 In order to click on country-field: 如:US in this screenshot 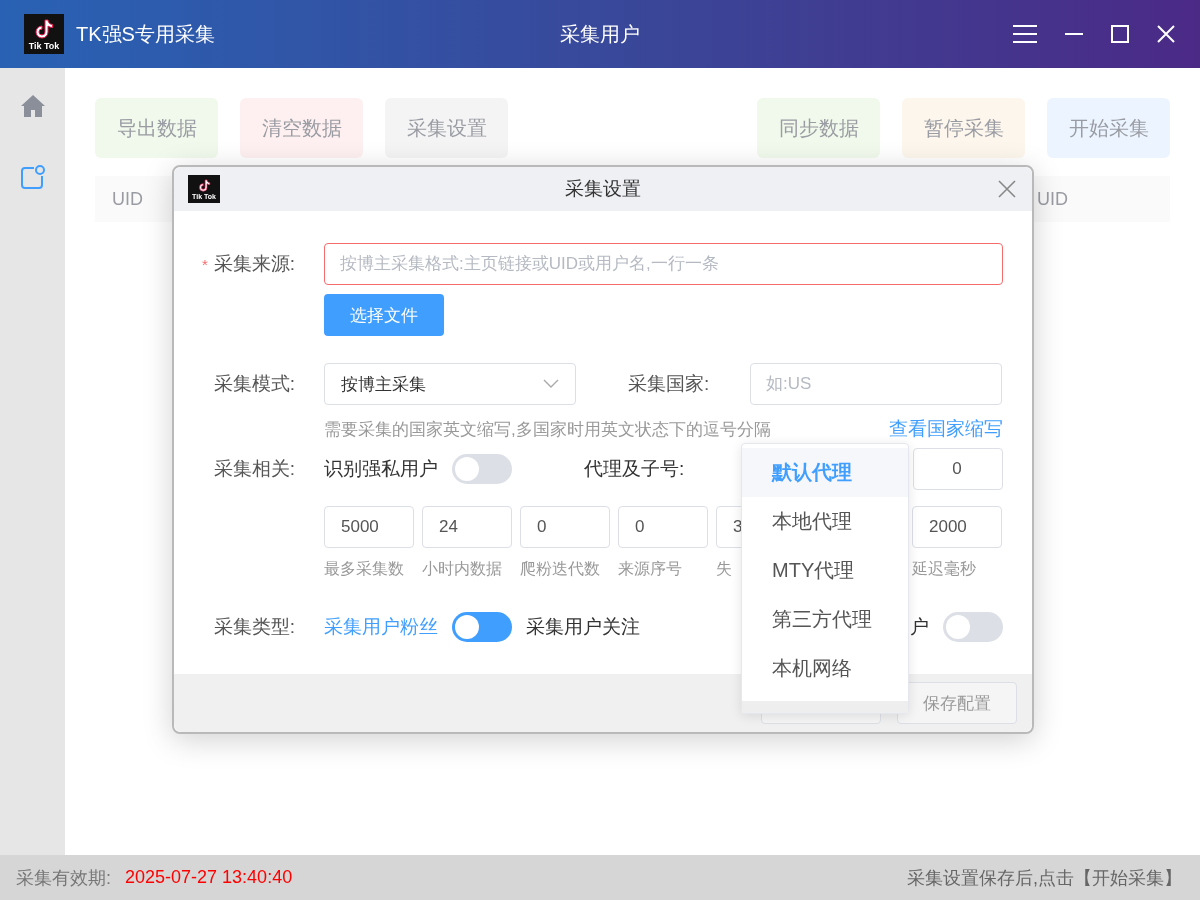, I will do `click(876, 384)`.